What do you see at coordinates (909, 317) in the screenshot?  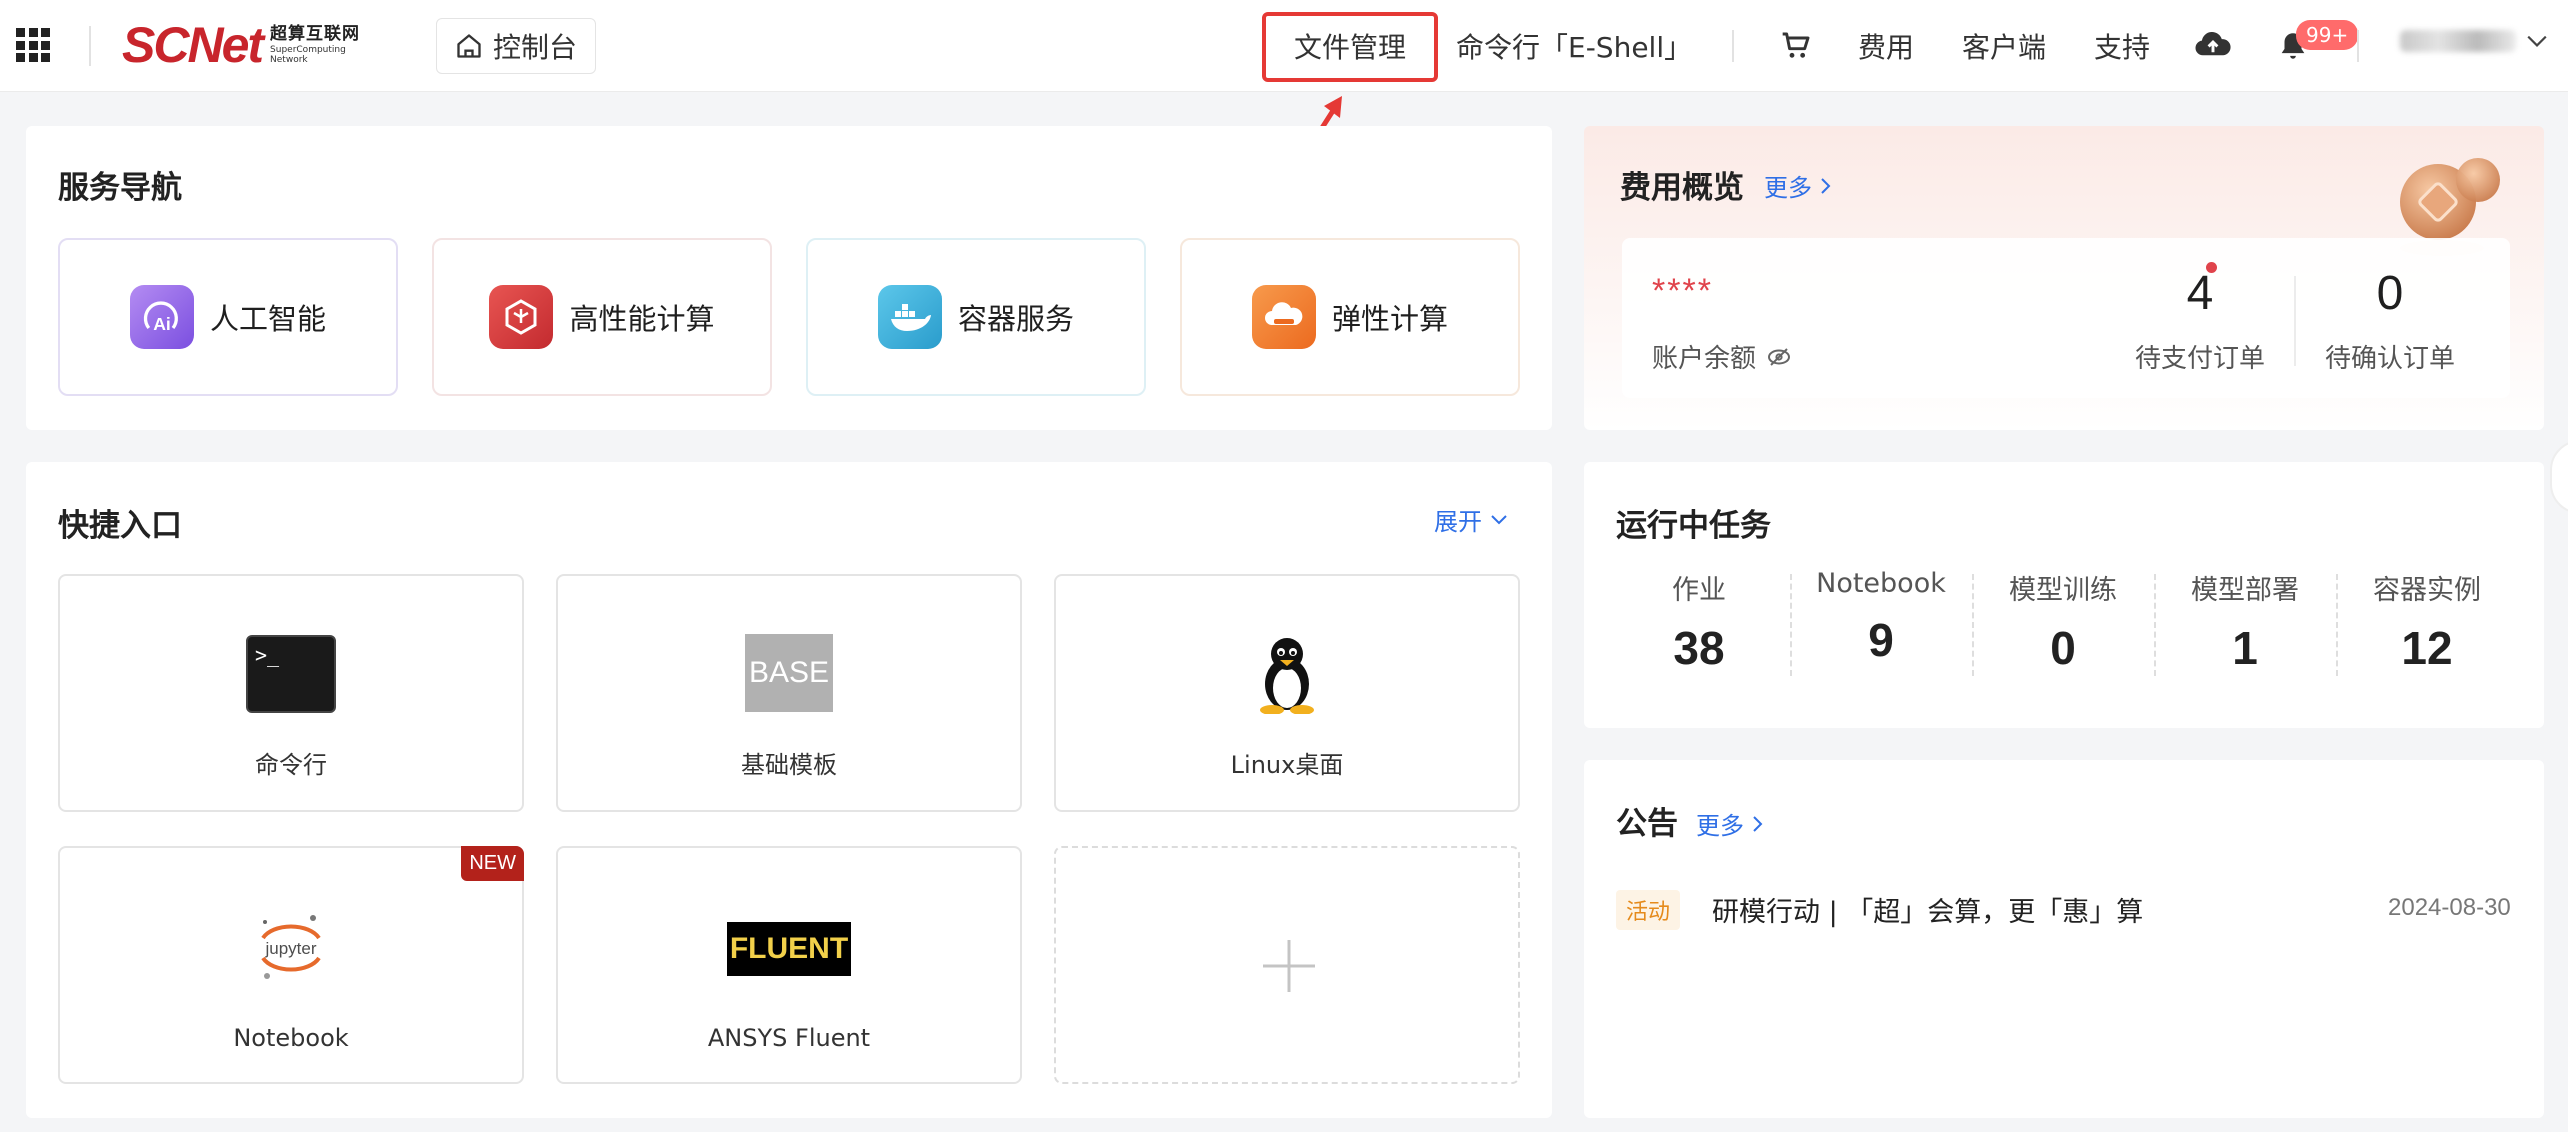 I see `container-icon` at bounding box center [909, 317].